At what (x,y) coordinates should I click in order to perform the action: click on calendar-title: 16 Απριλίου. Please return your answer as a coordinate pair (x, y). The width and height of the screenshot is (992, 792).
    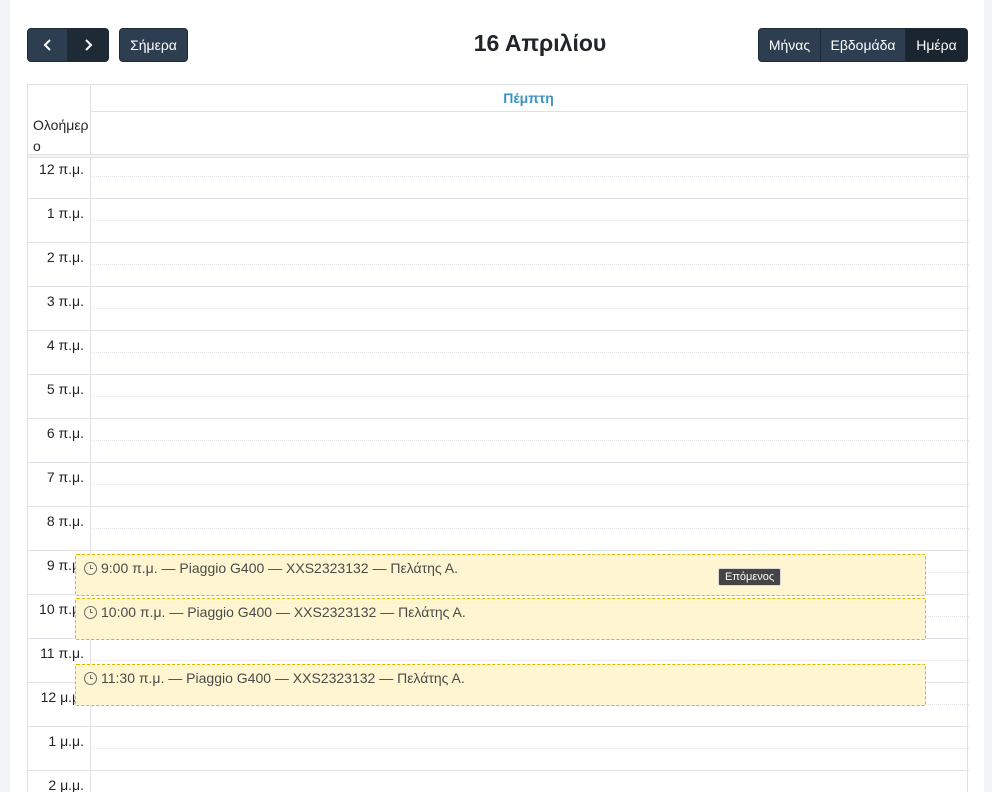
    Looking at the image, I should click on (540, 43).